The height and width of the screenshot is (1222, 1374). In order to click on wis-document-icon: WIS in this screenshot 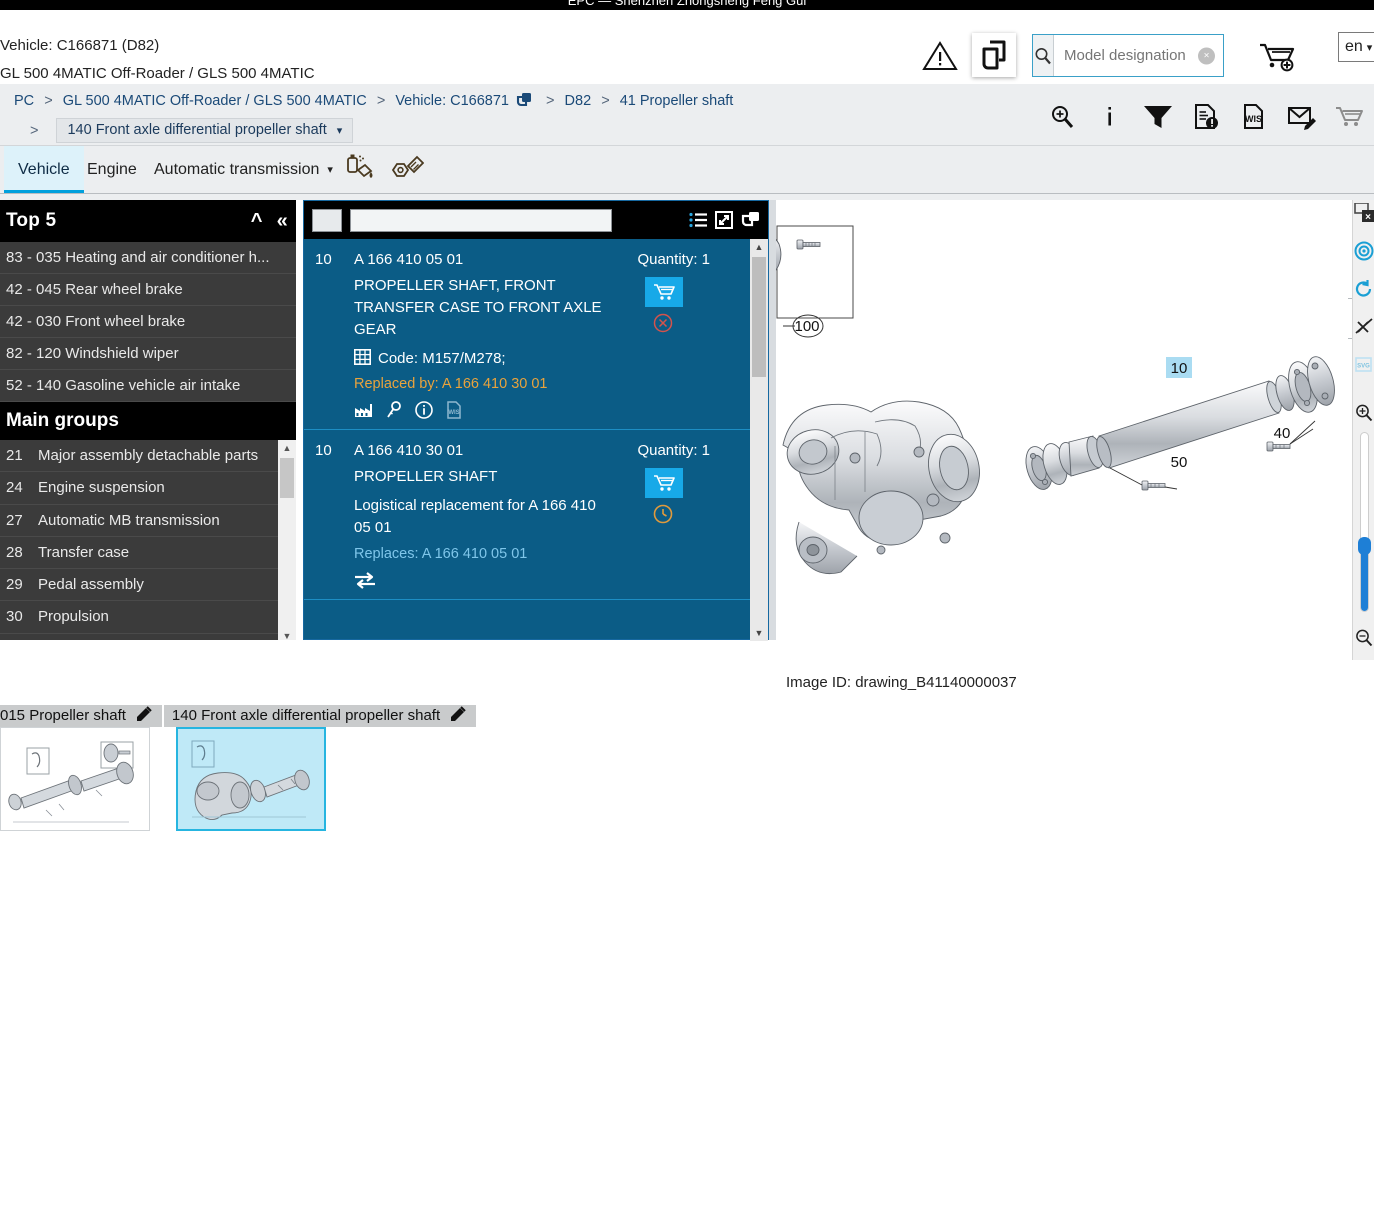, I will do `click(1254, 117)`.